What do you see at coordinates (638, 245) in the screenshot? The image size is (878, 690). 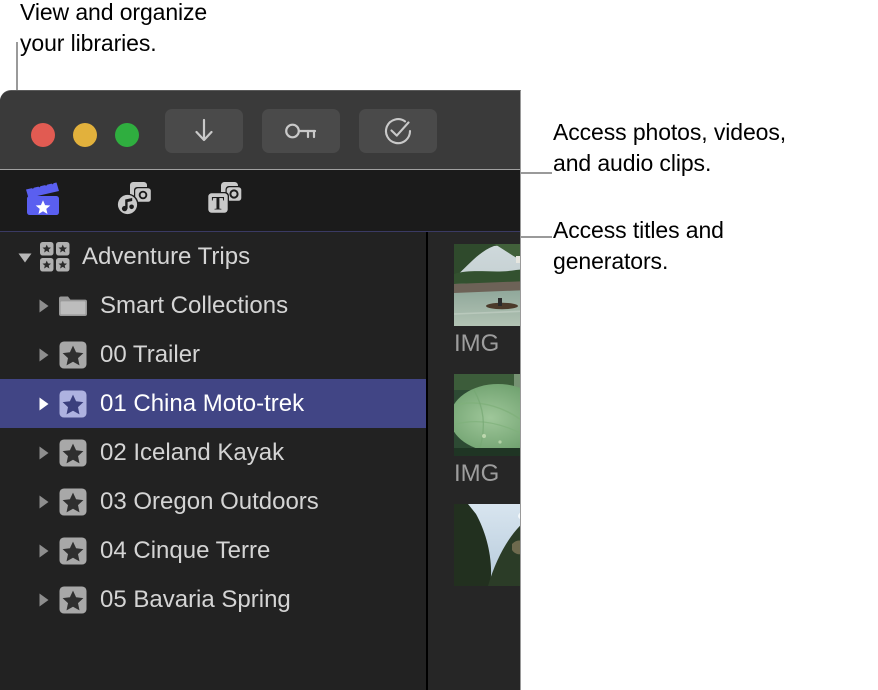 I see `callout-text-titles: Access titles and generators.` at bounding box center [638, 245].